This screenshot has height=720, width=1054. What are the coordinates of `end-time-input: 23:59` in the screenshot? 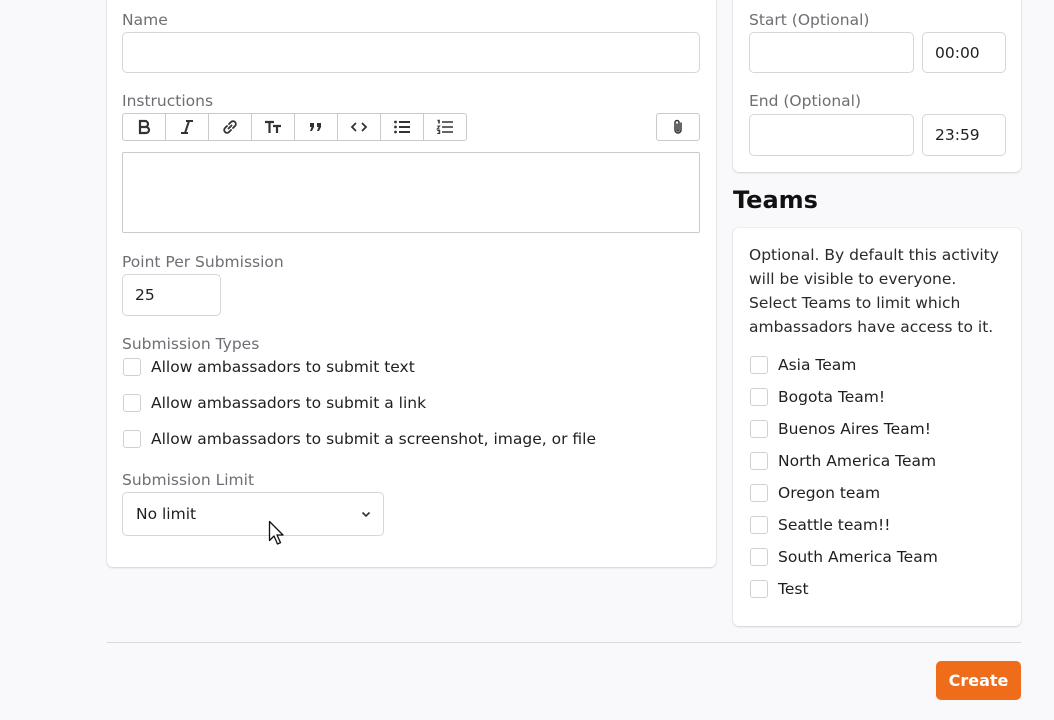 It's located at (964, 135).